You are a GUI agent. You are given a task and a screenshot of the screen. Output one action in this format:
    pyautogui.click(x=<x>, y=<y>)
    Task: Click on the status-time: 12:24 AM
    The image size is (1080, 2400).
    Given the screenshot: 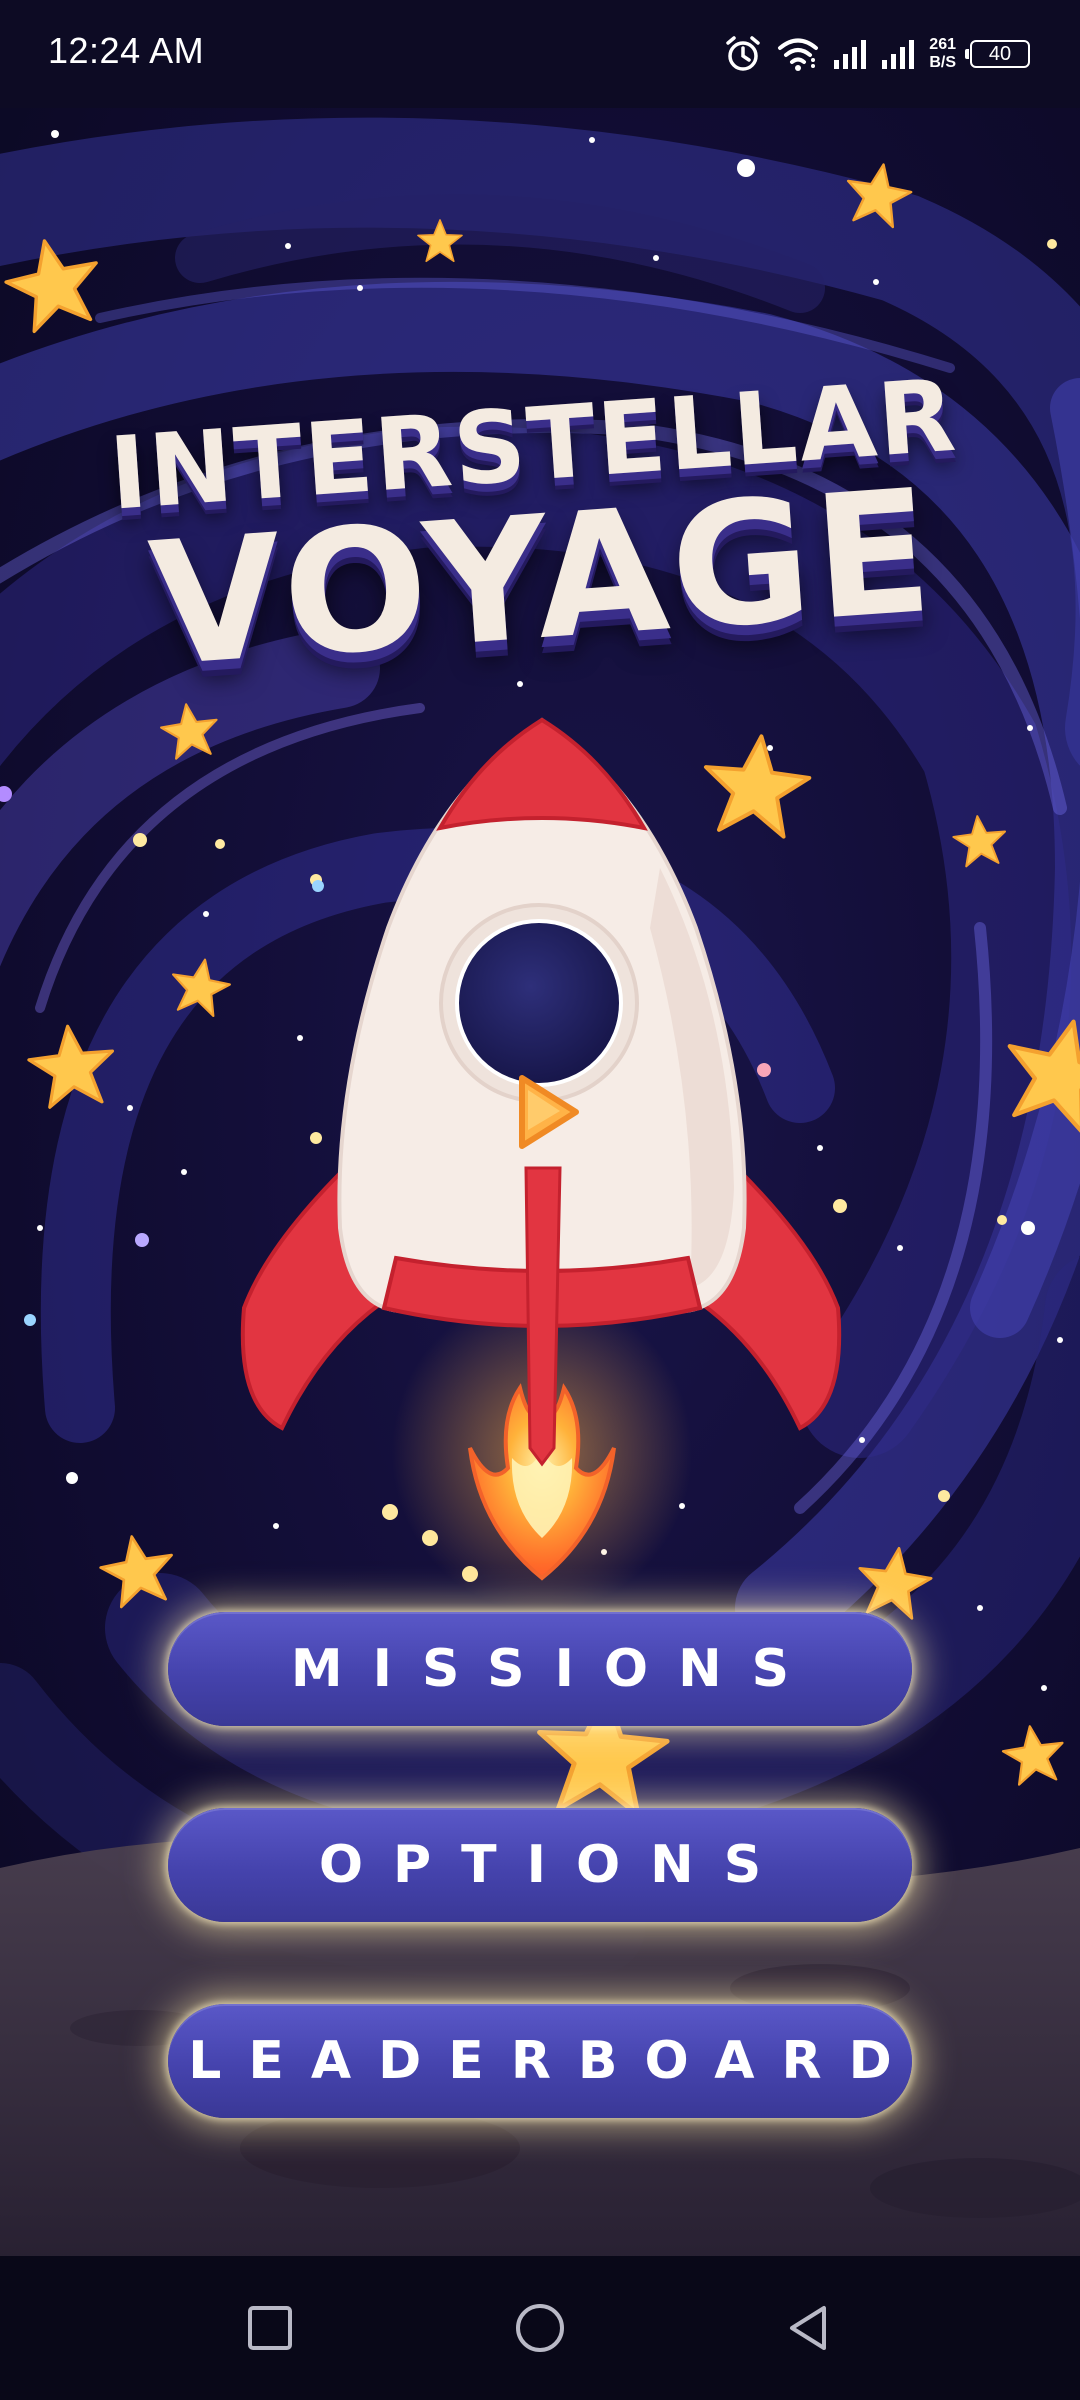 What is the action you would take?
    pyautogui.click(x=126, y=50)
    